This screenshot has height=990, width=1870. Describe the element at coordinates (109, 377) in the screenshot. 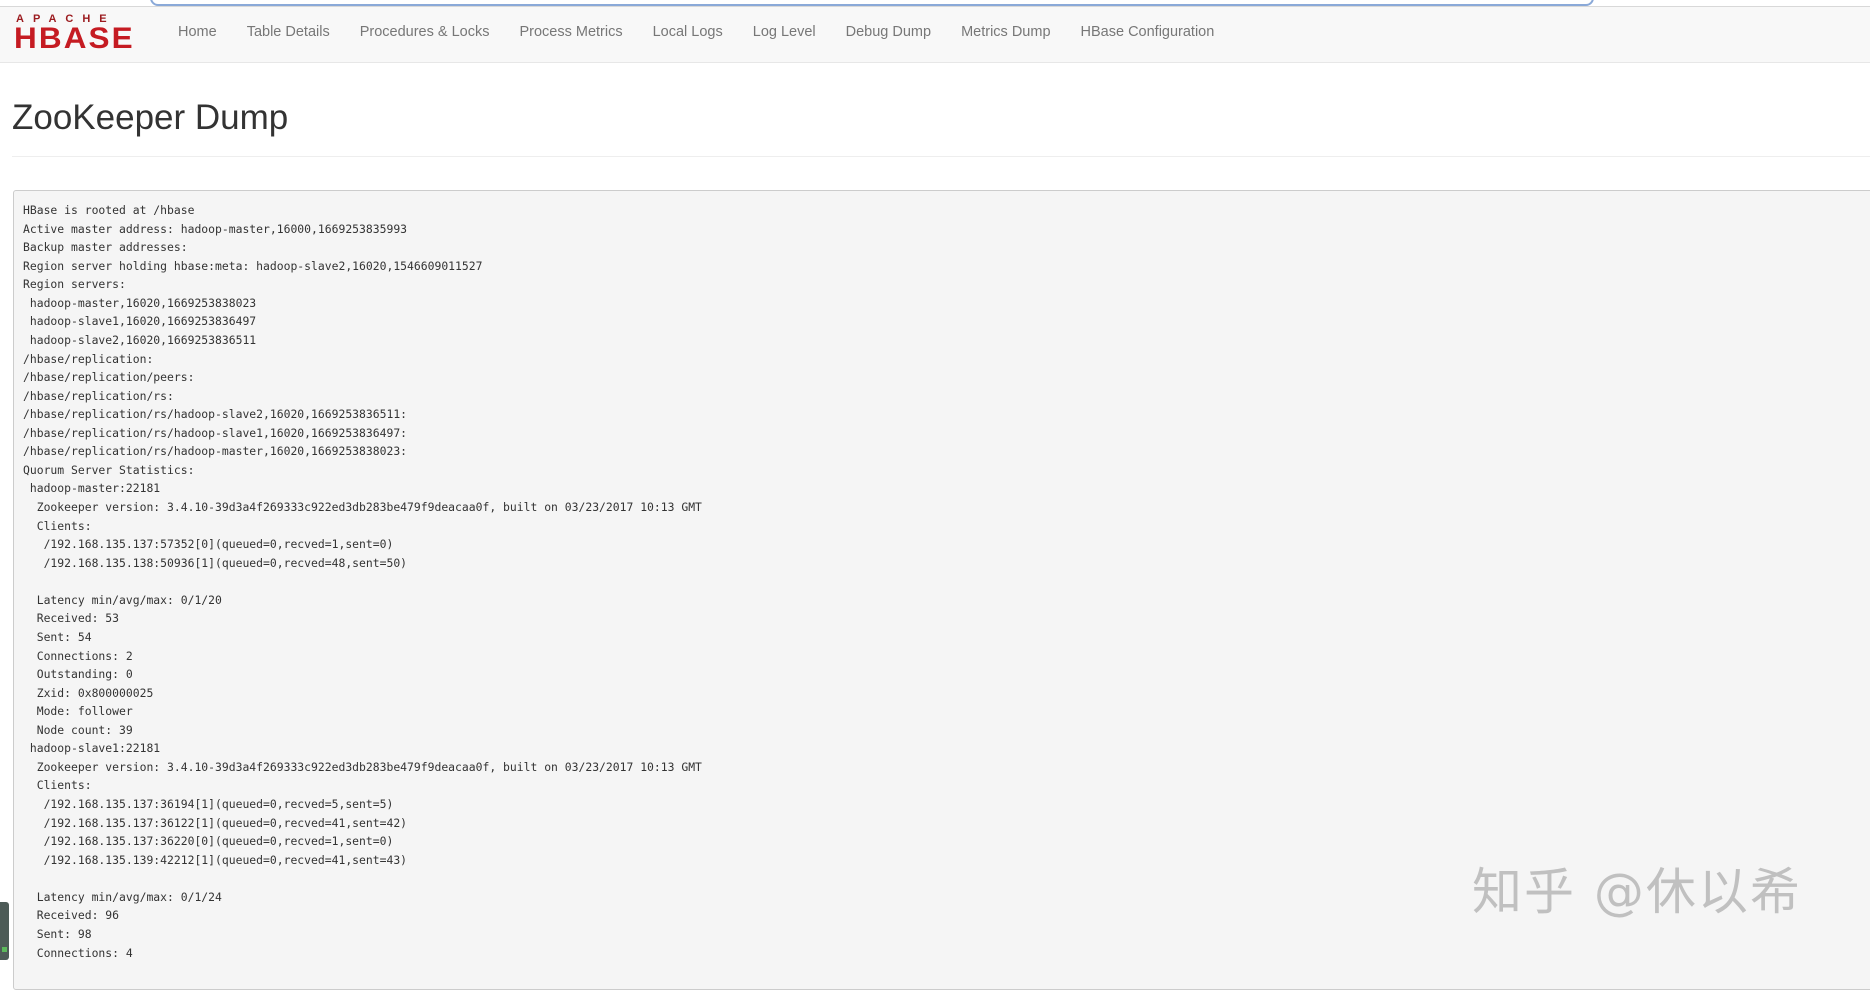

I see `dump-line: /hbase/replication/peers:` at that location.